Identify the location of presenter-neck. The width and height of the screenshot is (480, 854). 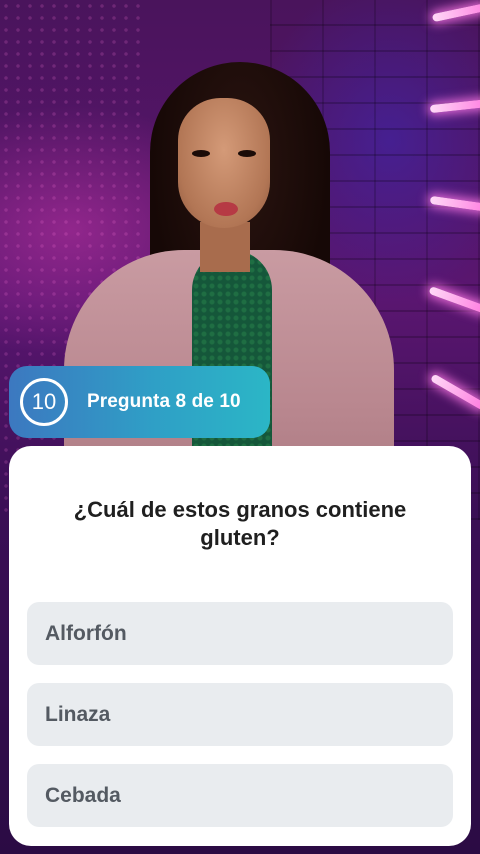
(225, 247).